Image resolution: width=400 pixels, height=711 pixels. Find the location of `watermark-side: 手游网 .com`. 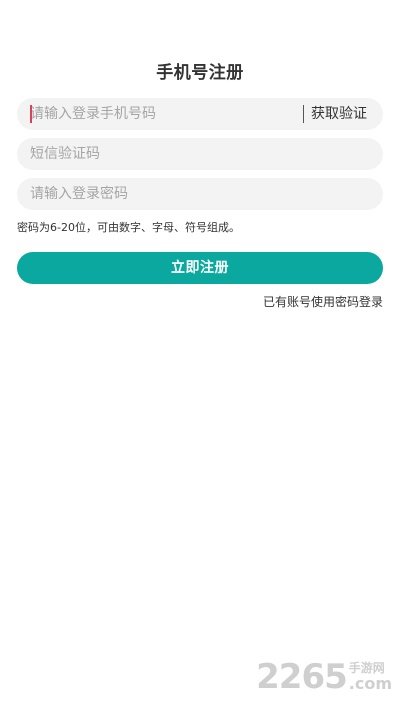

watermark-side: 手游网 .com is located at coordinates (370, 677).